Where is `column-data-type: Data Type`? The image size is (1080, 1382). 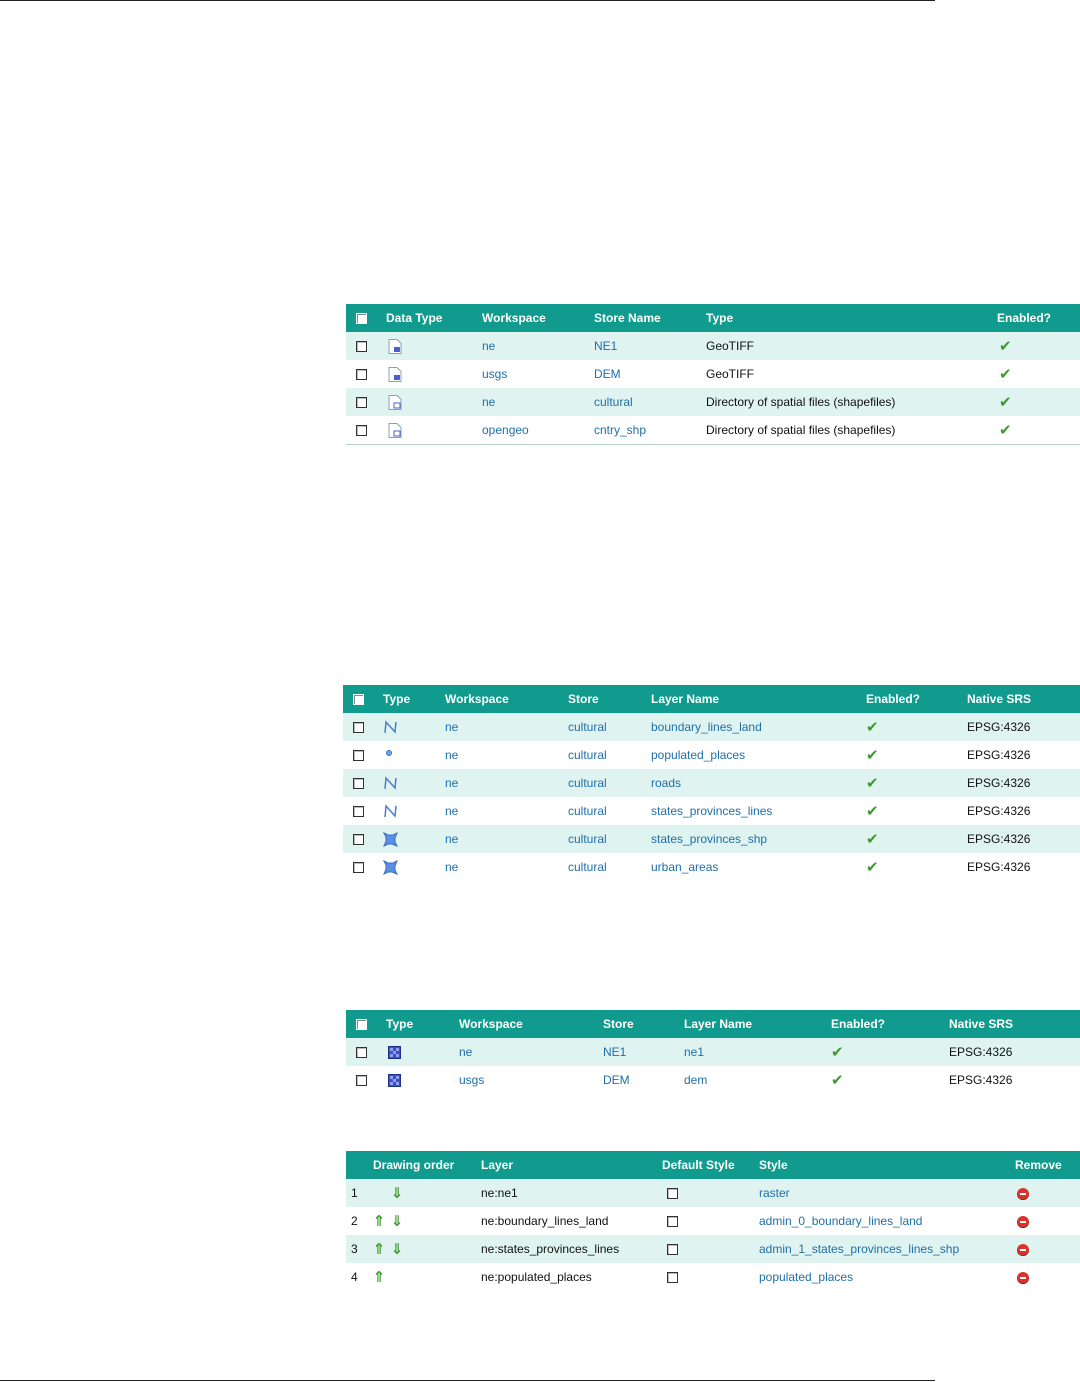
column-data-type: Data Type is located at coordinates (429, 318).